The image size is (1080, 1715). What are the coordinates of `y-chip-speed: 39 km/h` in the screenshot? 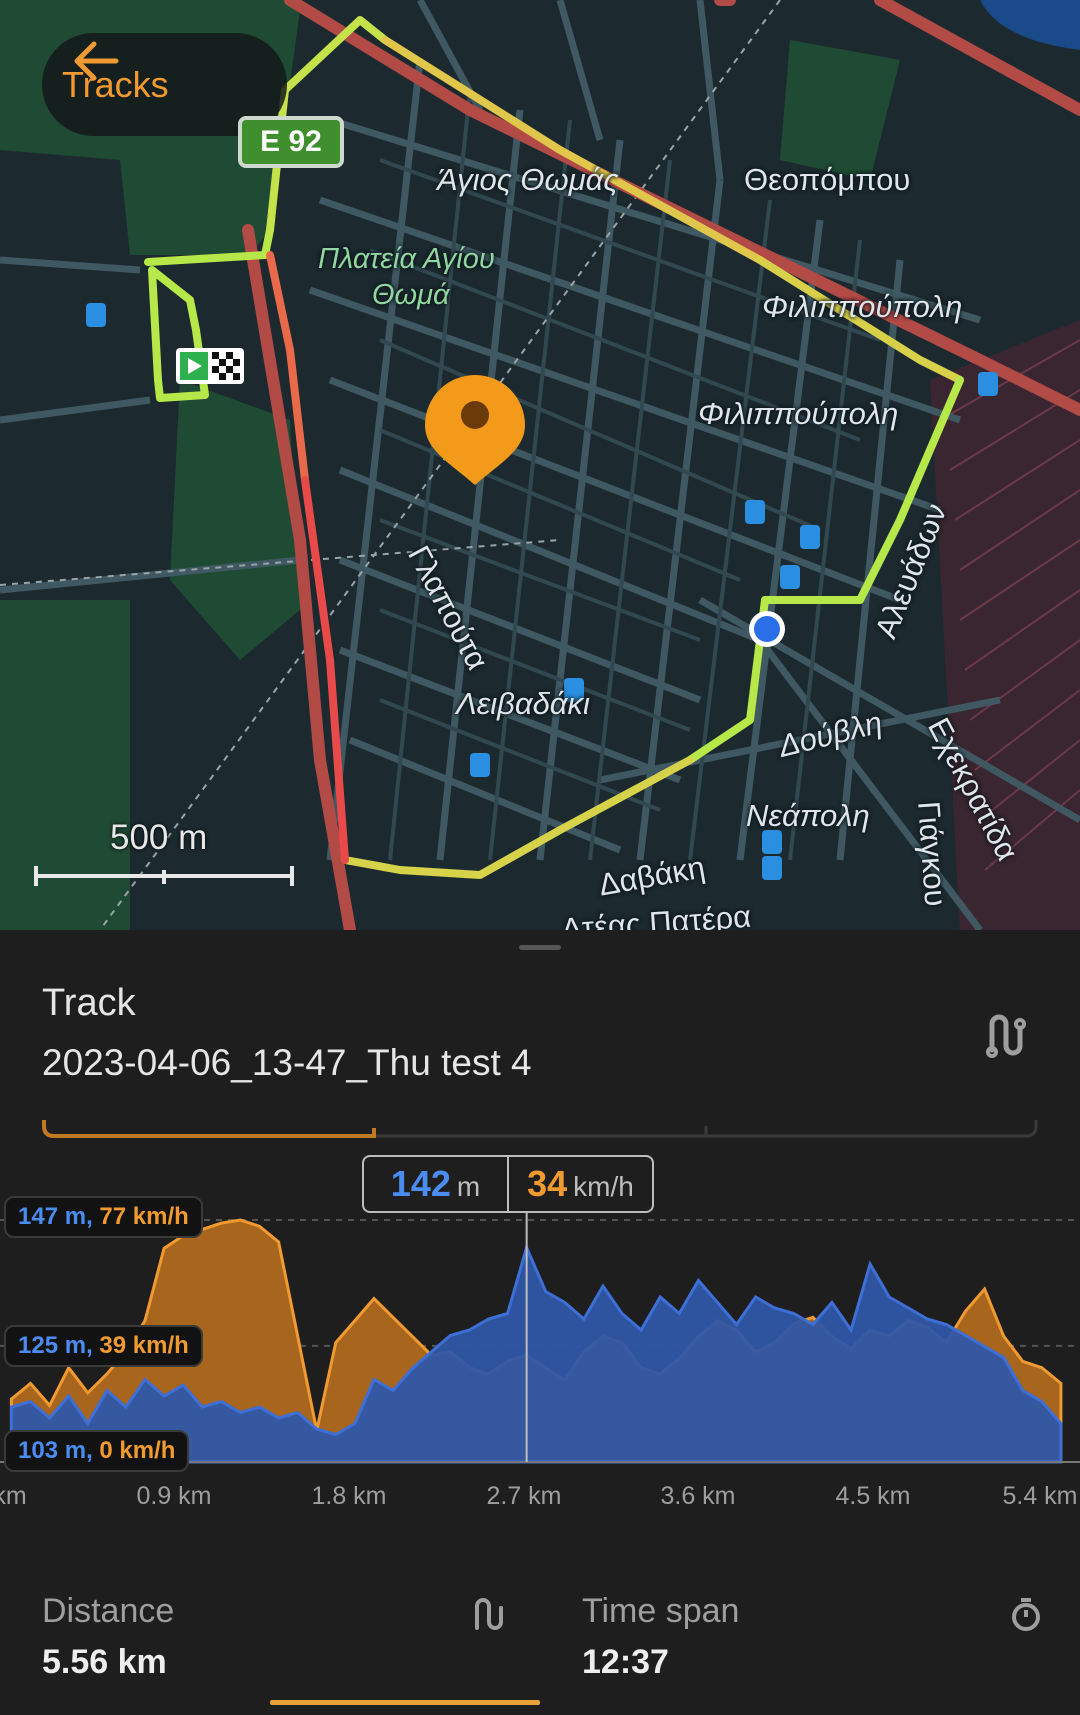 It's located at (144, 1345).